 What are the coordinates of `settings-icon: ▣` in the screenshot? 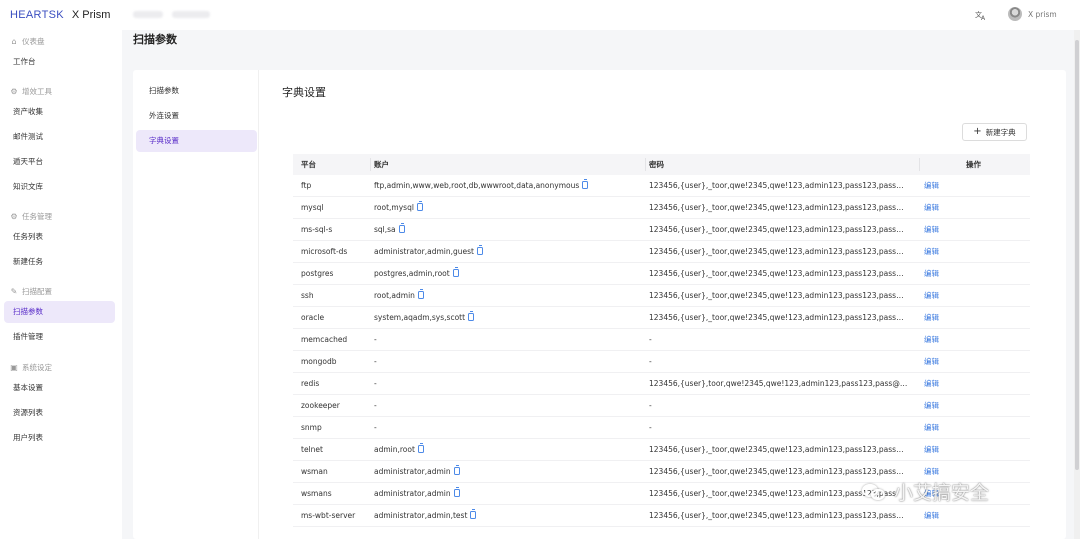 It's located at (14, 367).